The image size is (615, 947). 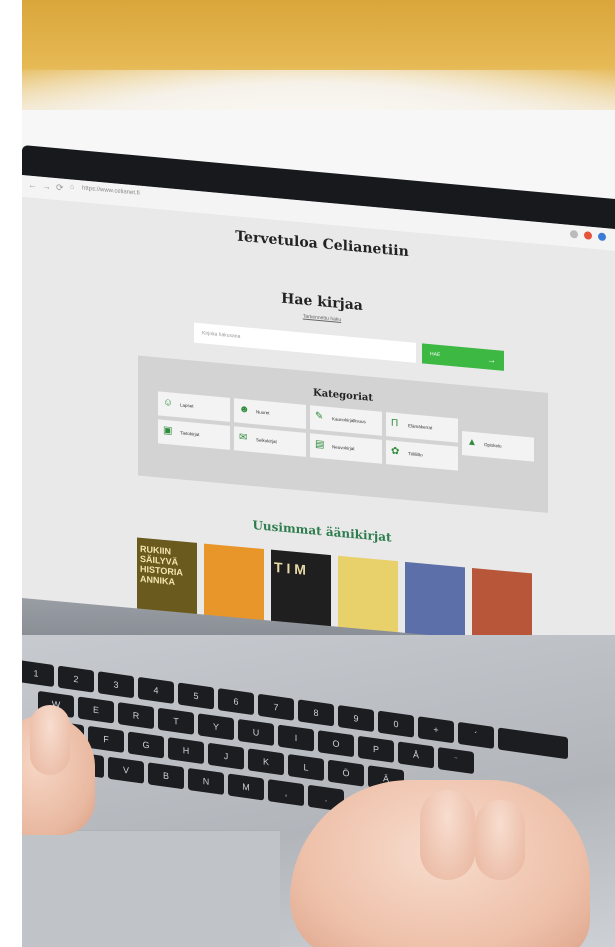 I want to click on left-finger, so click(x=50, y=740).